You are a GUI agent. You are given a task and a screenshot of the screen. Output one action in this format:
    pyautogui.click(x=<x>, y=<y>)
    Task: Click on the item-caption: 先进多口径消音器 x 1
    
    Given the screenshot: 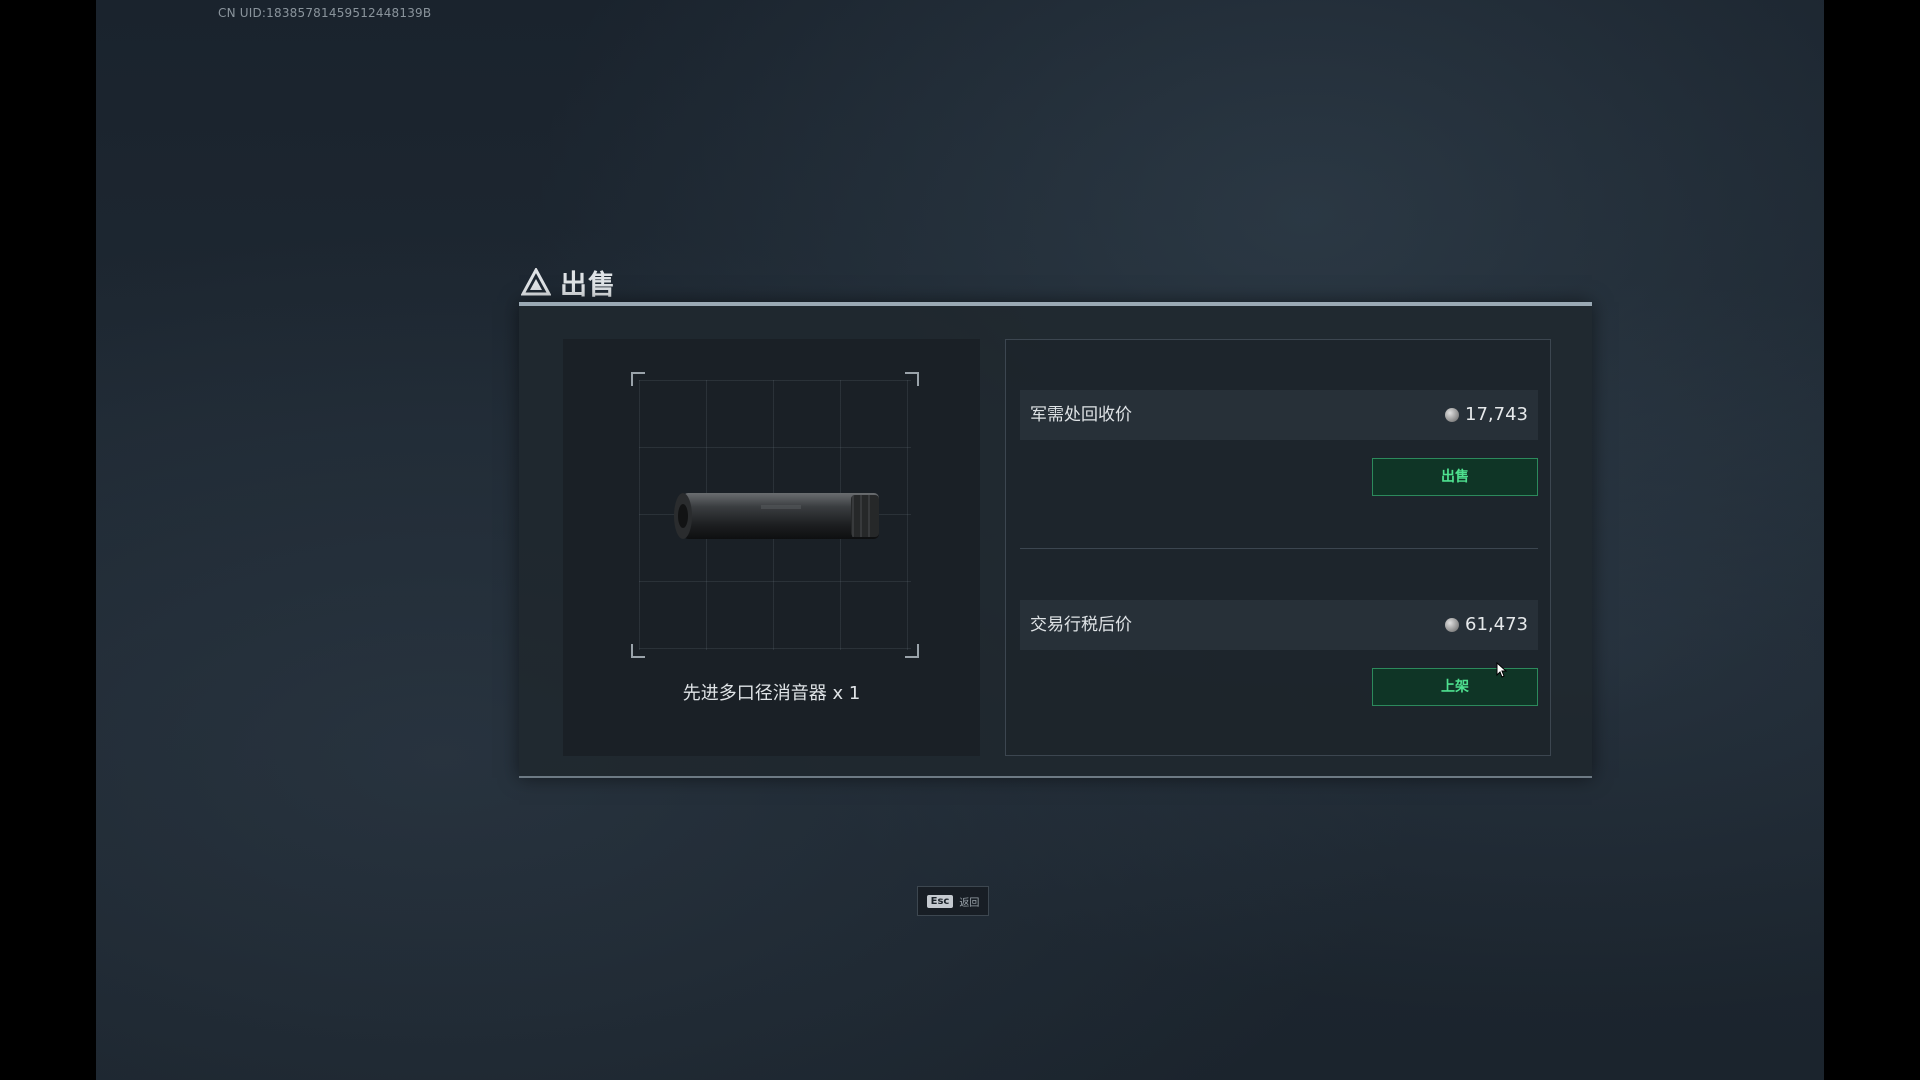 What is the action you would take?
    pyautogui.click(x=771, y=693)
    